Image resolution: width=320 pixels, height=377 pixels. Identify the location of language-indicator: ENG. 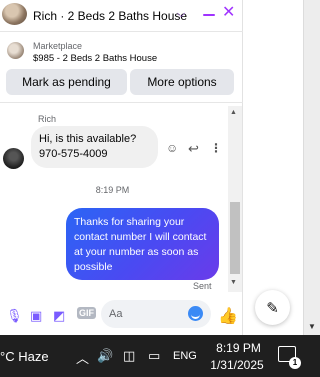
(185, 356).